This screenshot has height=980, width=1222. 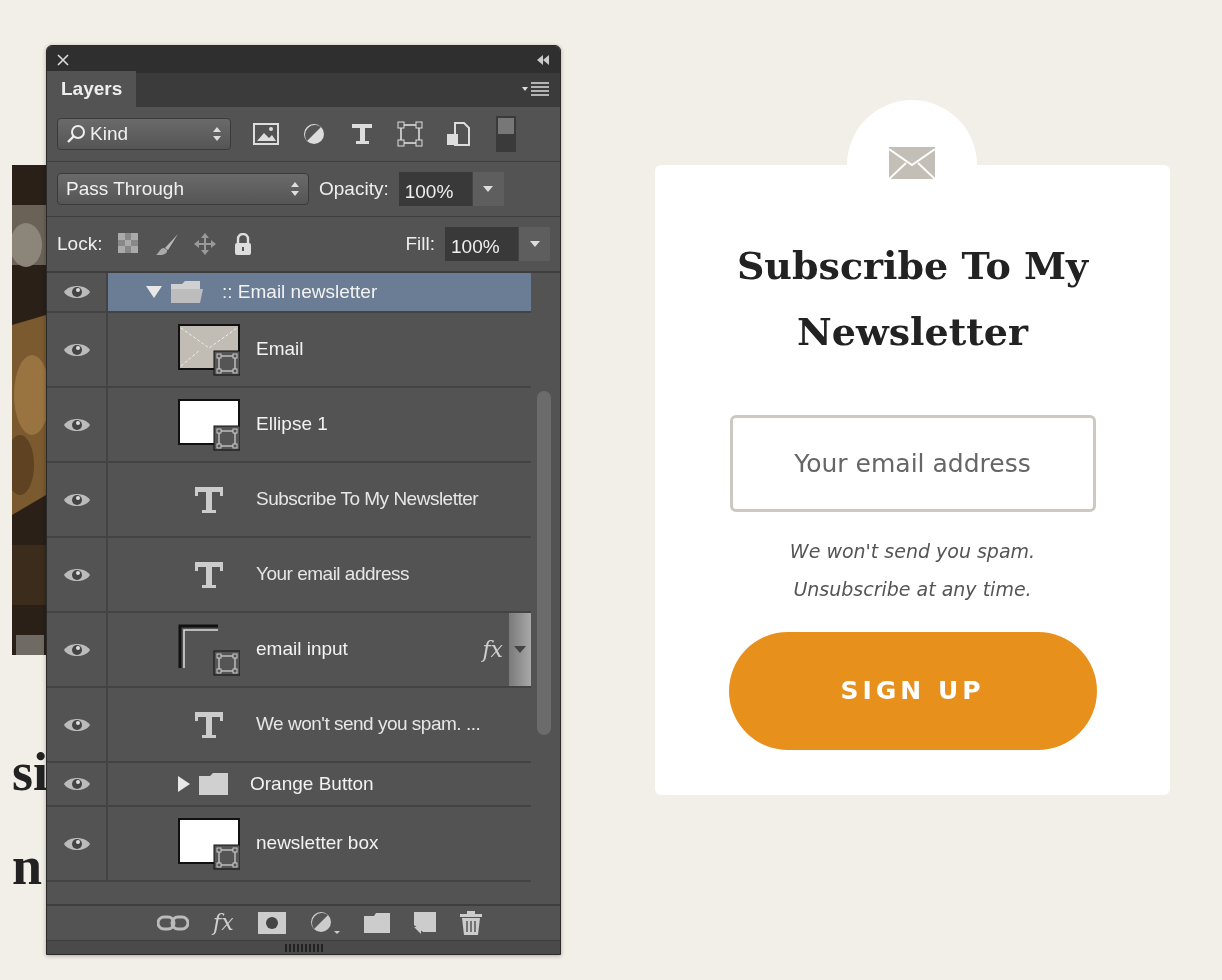 I want to click on lock-transparency-icon, so click(x=129, y=244).